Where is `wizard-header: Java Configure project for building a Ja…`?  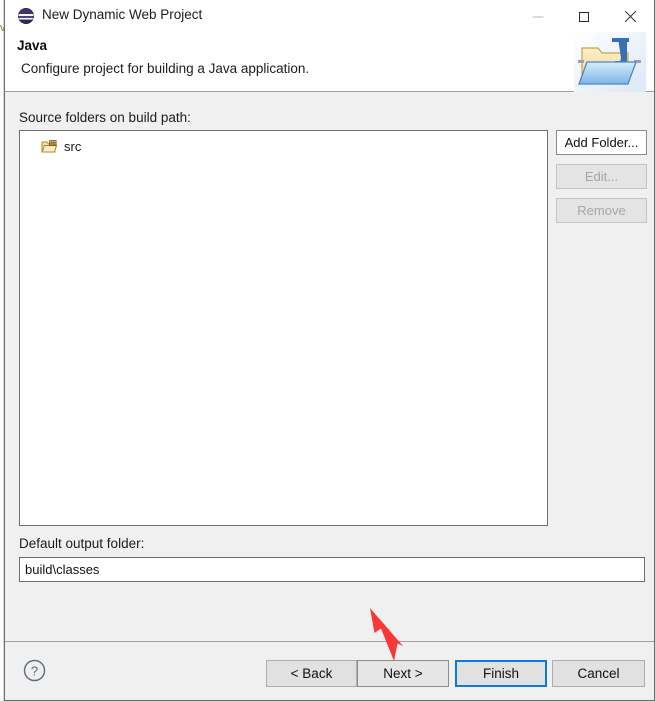 wizard-header: Java Configure project for building a Ja… is located at coordinates (329, 62).